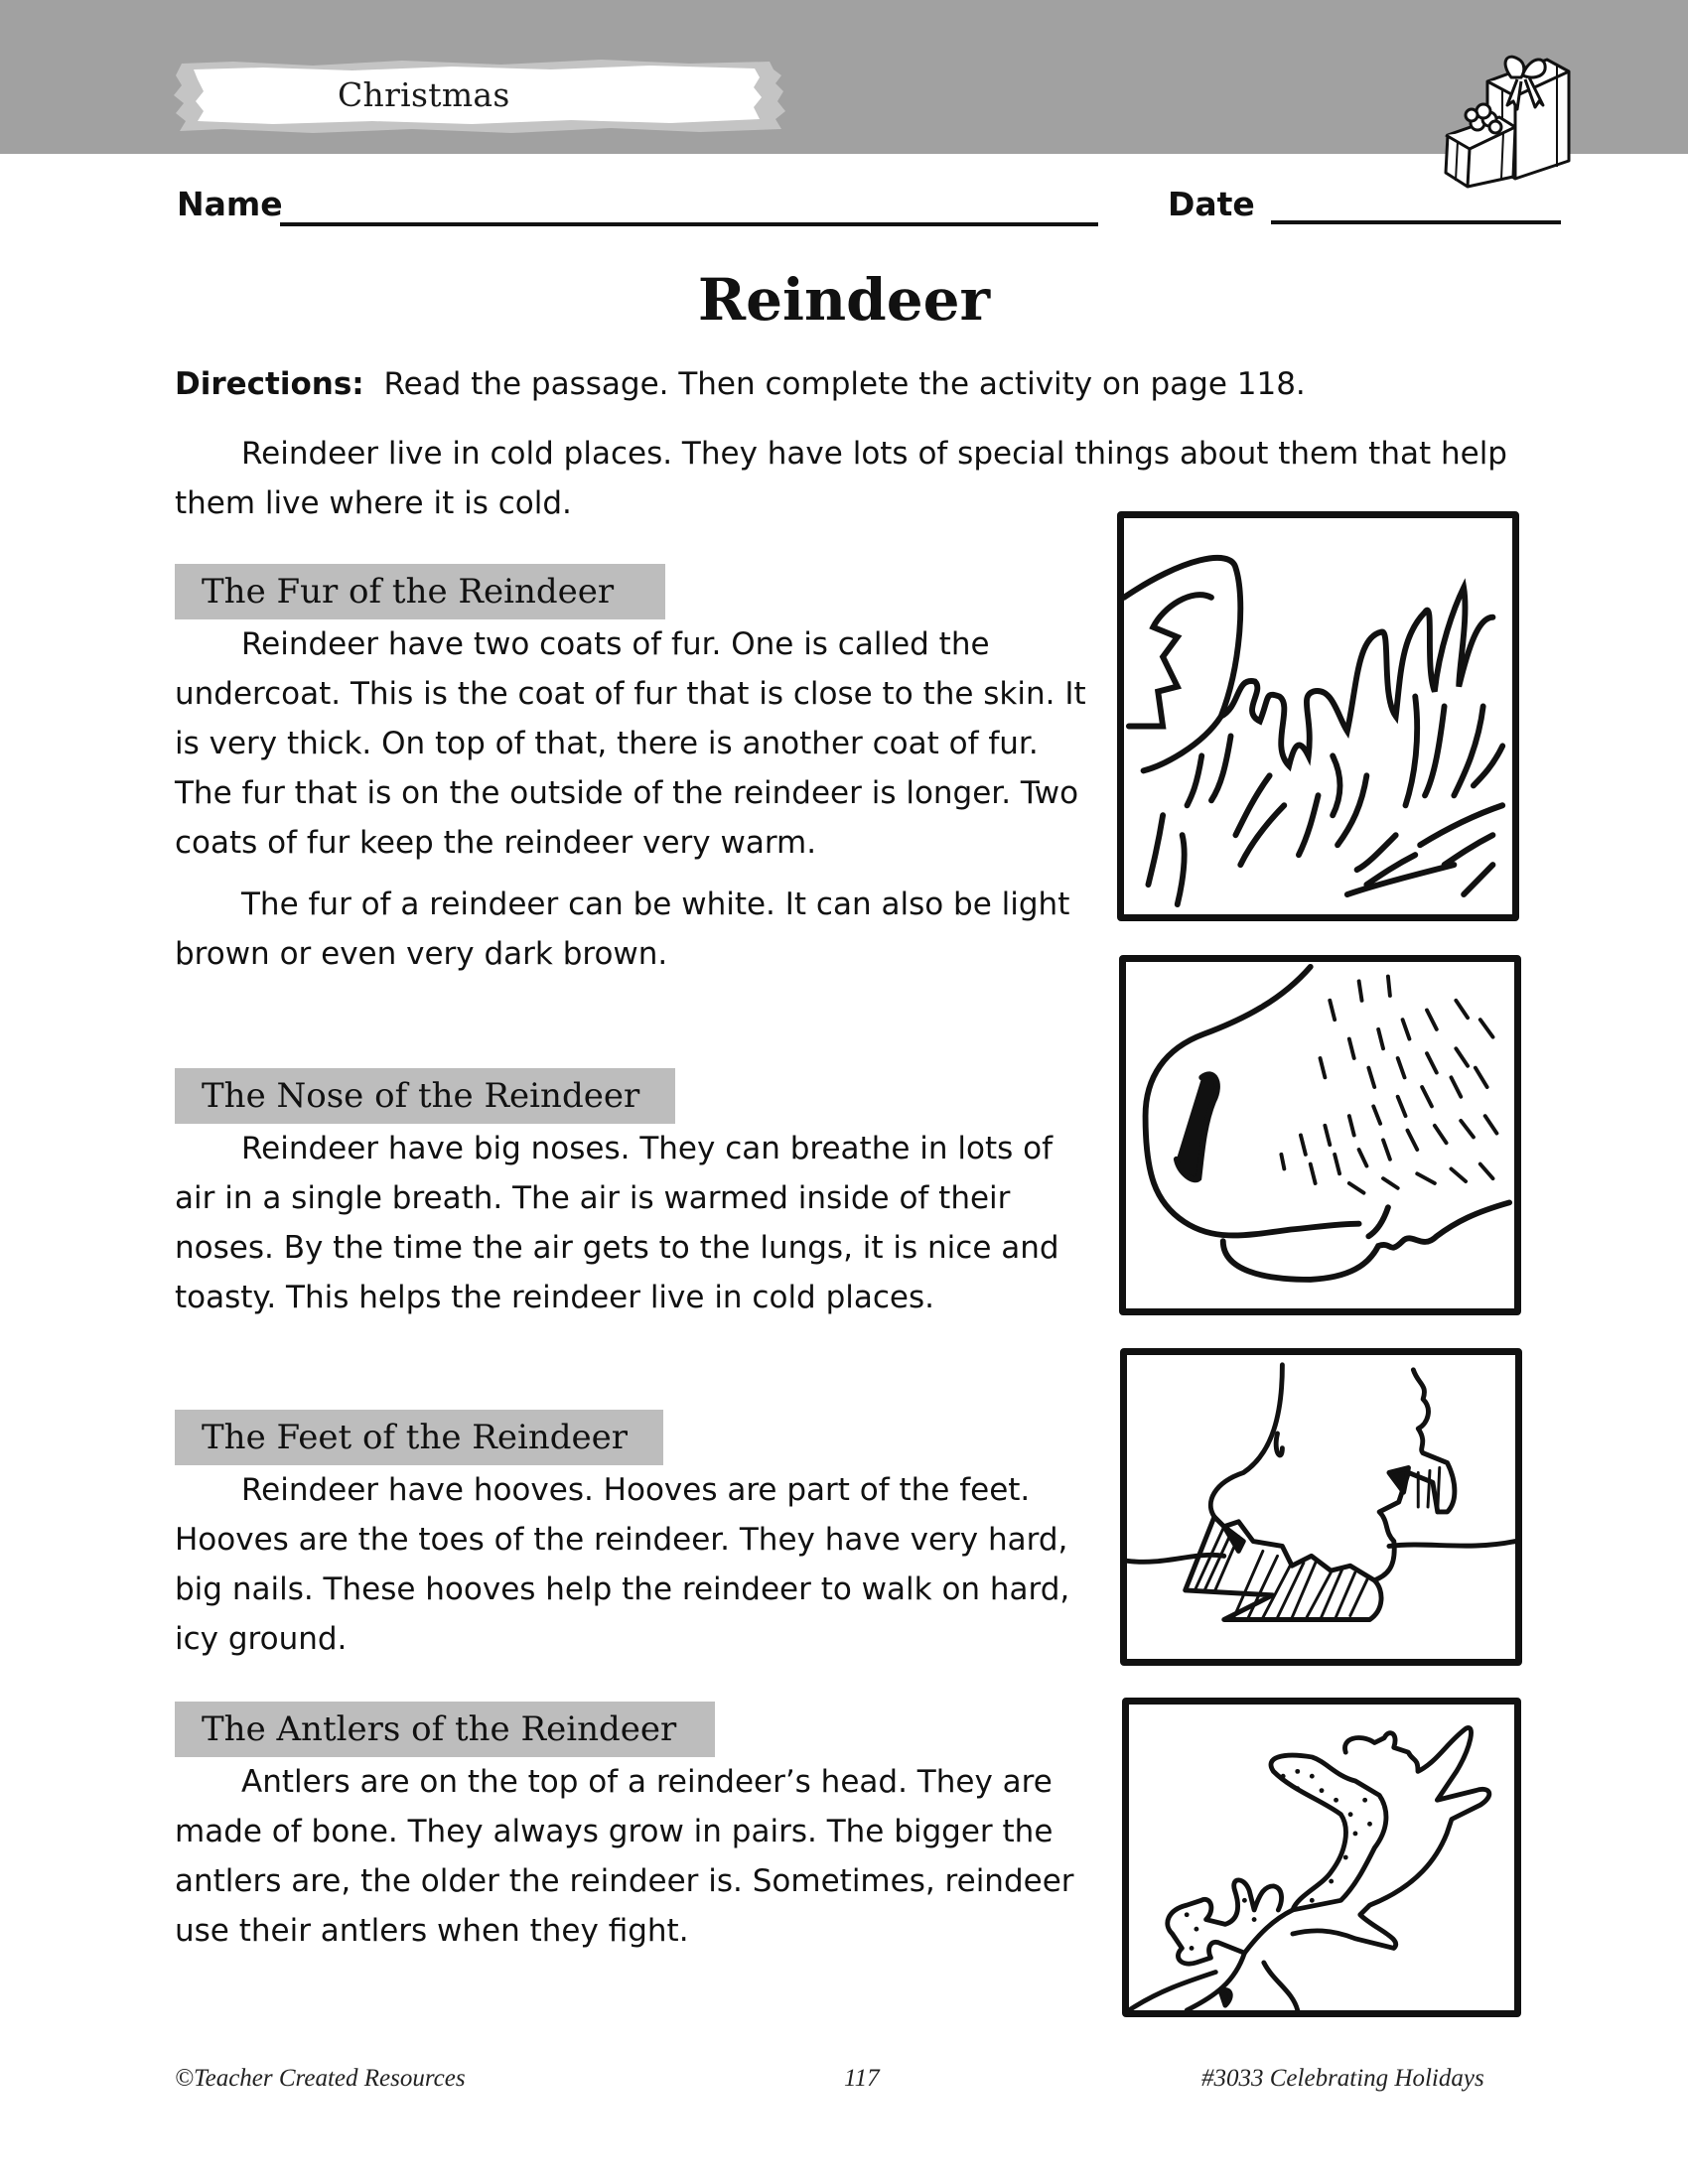 The width and height of the screenshot is (1688, 2184). I want to click on gift-boxes-icon, so click(1497, 106).